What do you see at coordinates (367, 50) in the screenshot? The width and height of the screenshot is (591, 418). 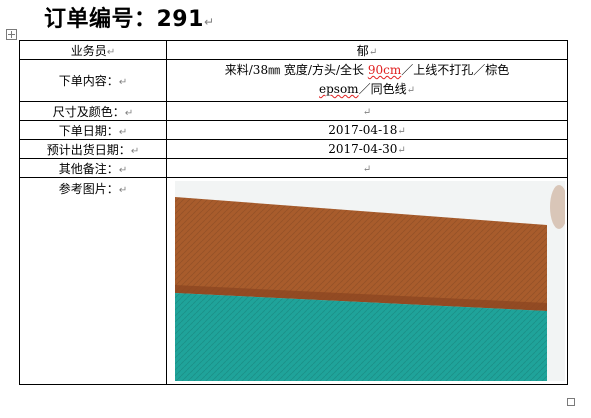 I see `salesperson-value: 郁↵` at bounding box center [367, 50].